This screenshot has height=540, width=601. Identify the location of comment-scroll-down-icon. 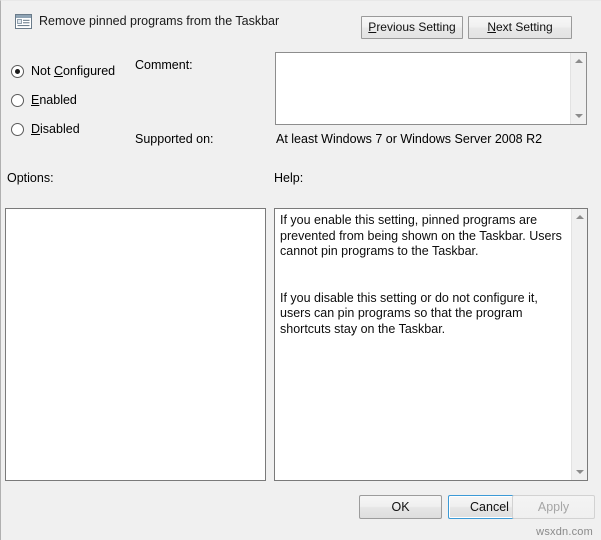
(578, 116).